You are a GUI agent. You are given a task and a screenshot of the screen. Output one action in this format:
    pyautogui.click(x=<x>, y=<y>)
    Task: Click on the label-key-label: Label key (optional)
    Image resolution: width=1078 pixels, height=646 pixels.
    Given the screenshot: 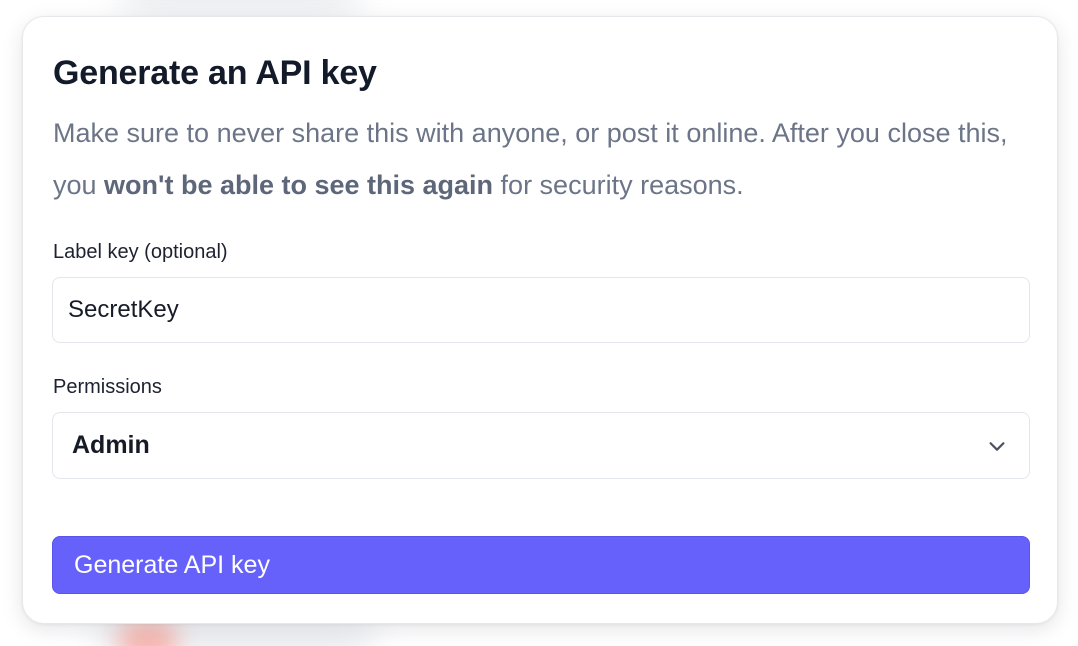 What is the action you would take?
    pyautogui.click(x=140, y=252)
    